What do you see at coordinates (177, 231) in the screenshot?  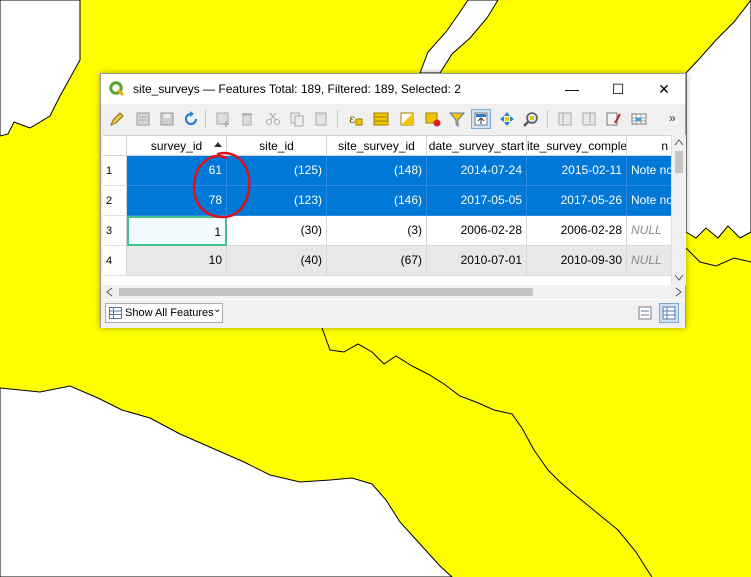 I see `table-cell-survey-id: 1` at bounding box center [177, 231].